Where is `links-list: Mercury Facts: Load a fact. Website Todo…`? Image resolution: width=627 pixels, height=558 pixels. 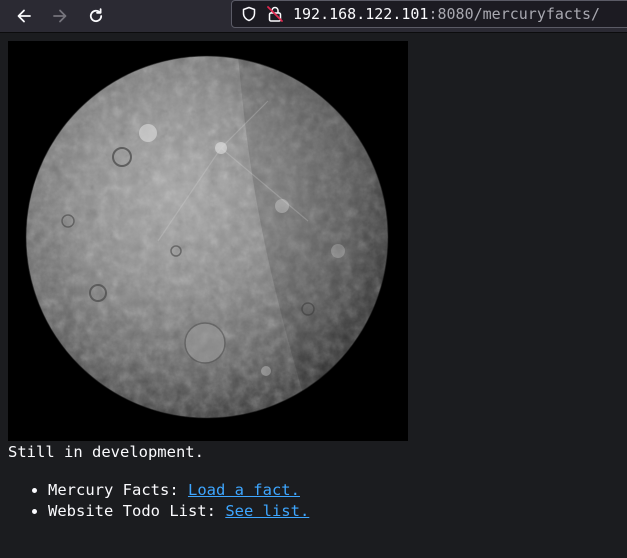
links-list: Mercury Facts: Load a fact. Website Todo… is located at coordinates (308, 501).